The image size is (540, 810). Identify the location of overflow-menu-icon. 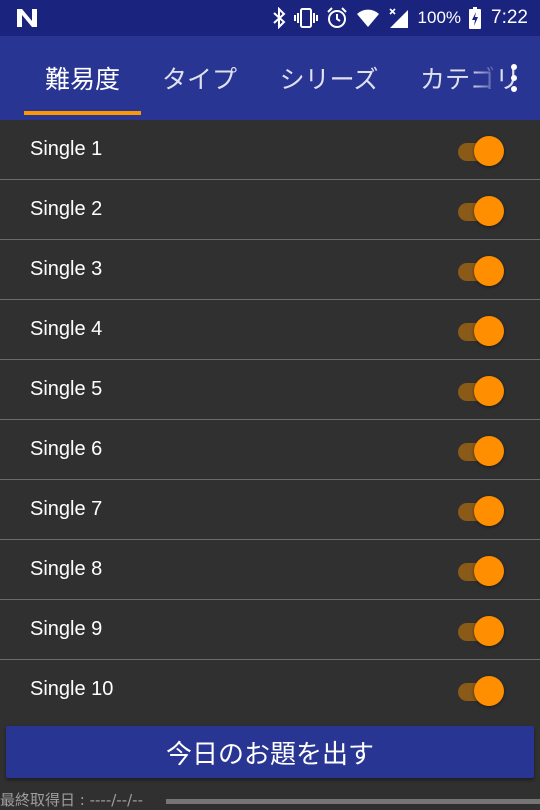
(514, 78).